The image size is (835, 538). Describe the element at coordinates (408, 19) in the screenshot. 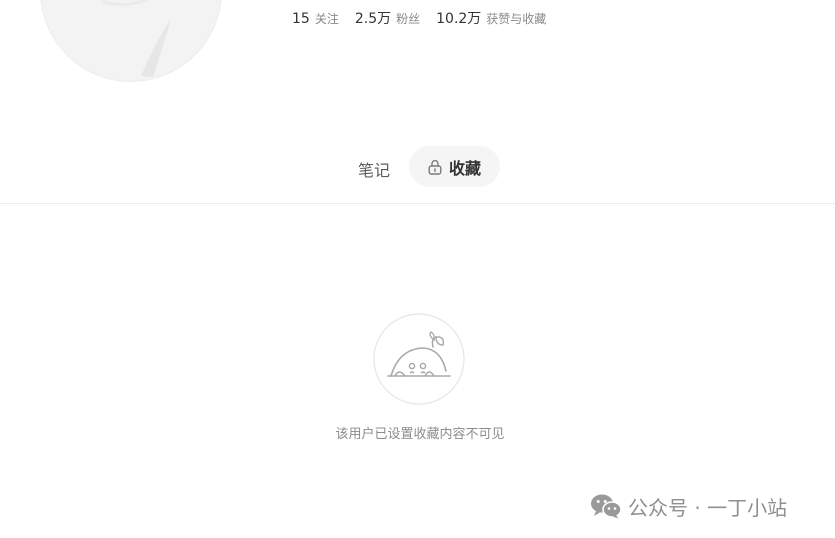

I see `stat-followers-label: 粉丝` at that location.